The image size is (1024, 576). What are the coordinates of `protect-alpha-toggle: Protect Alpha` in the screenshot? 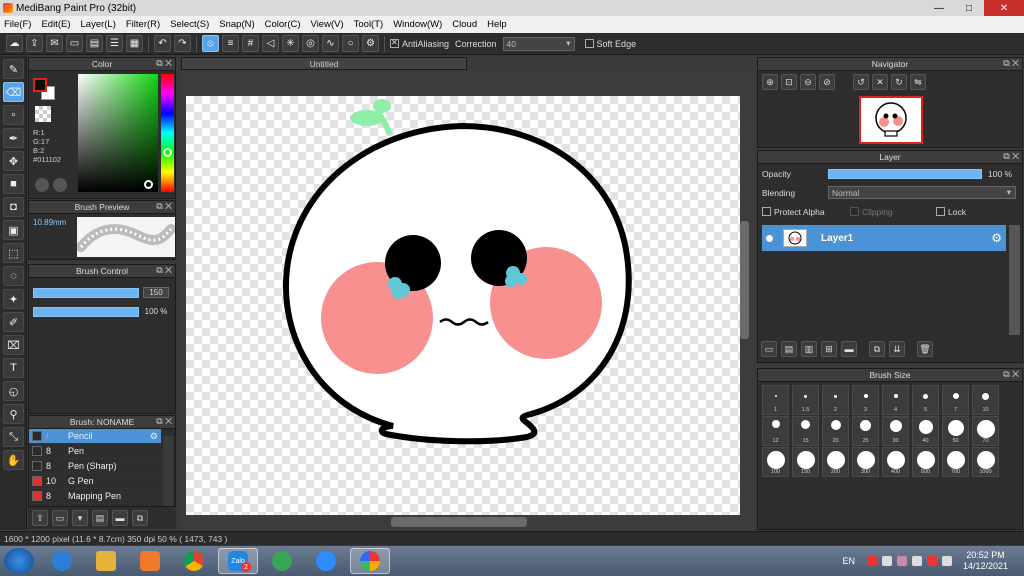 It's located at (806, 212).